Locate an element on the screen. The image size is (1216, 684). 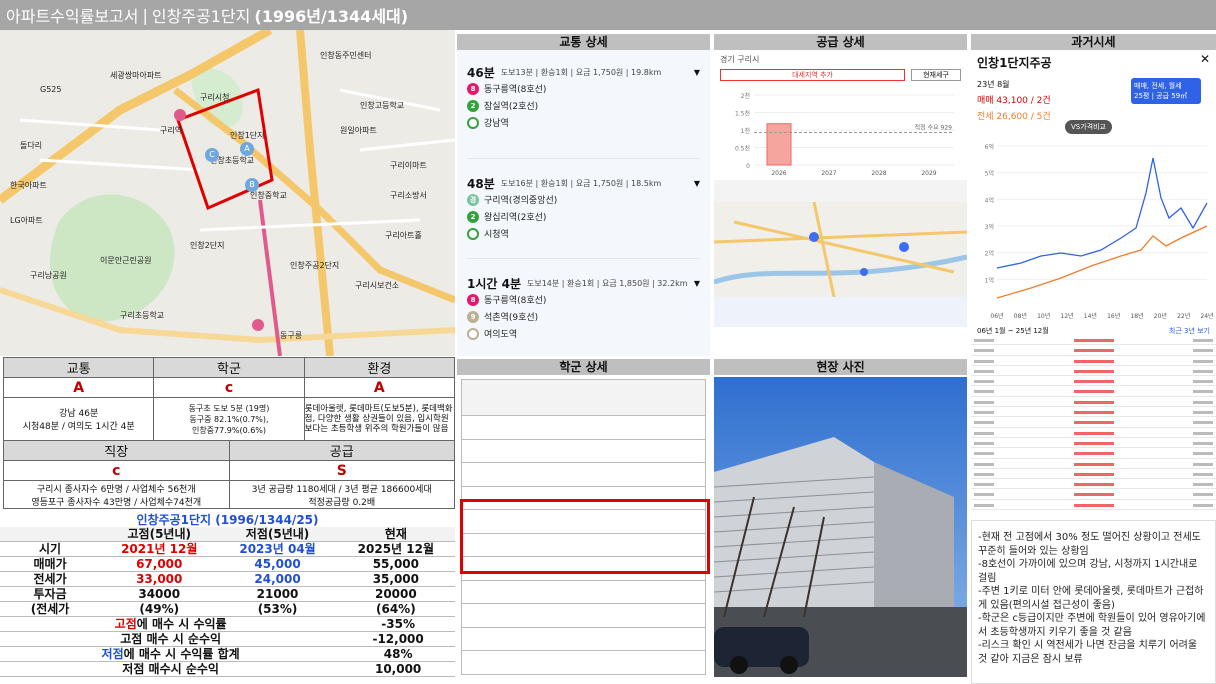
station-name: 석촌역(9호선) is located at coordinates (511, 318).